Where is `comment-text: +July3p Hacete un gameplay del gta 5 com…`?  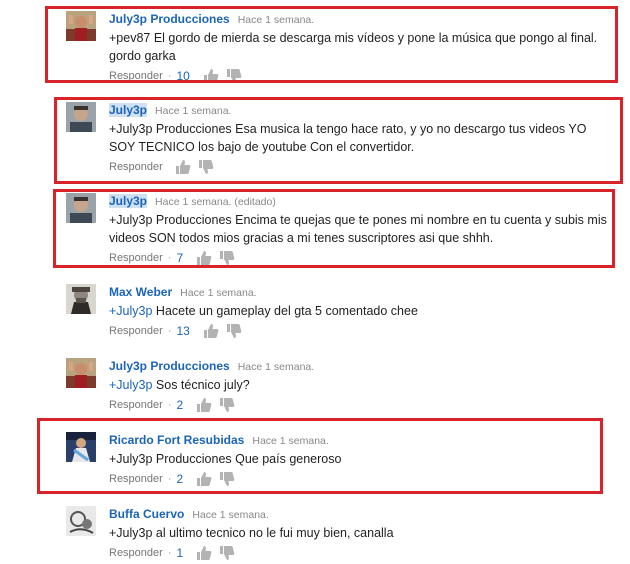
comment-text: +July3p Hacete un gameplay del gta 5 com… is located at coordinates (362, 311).